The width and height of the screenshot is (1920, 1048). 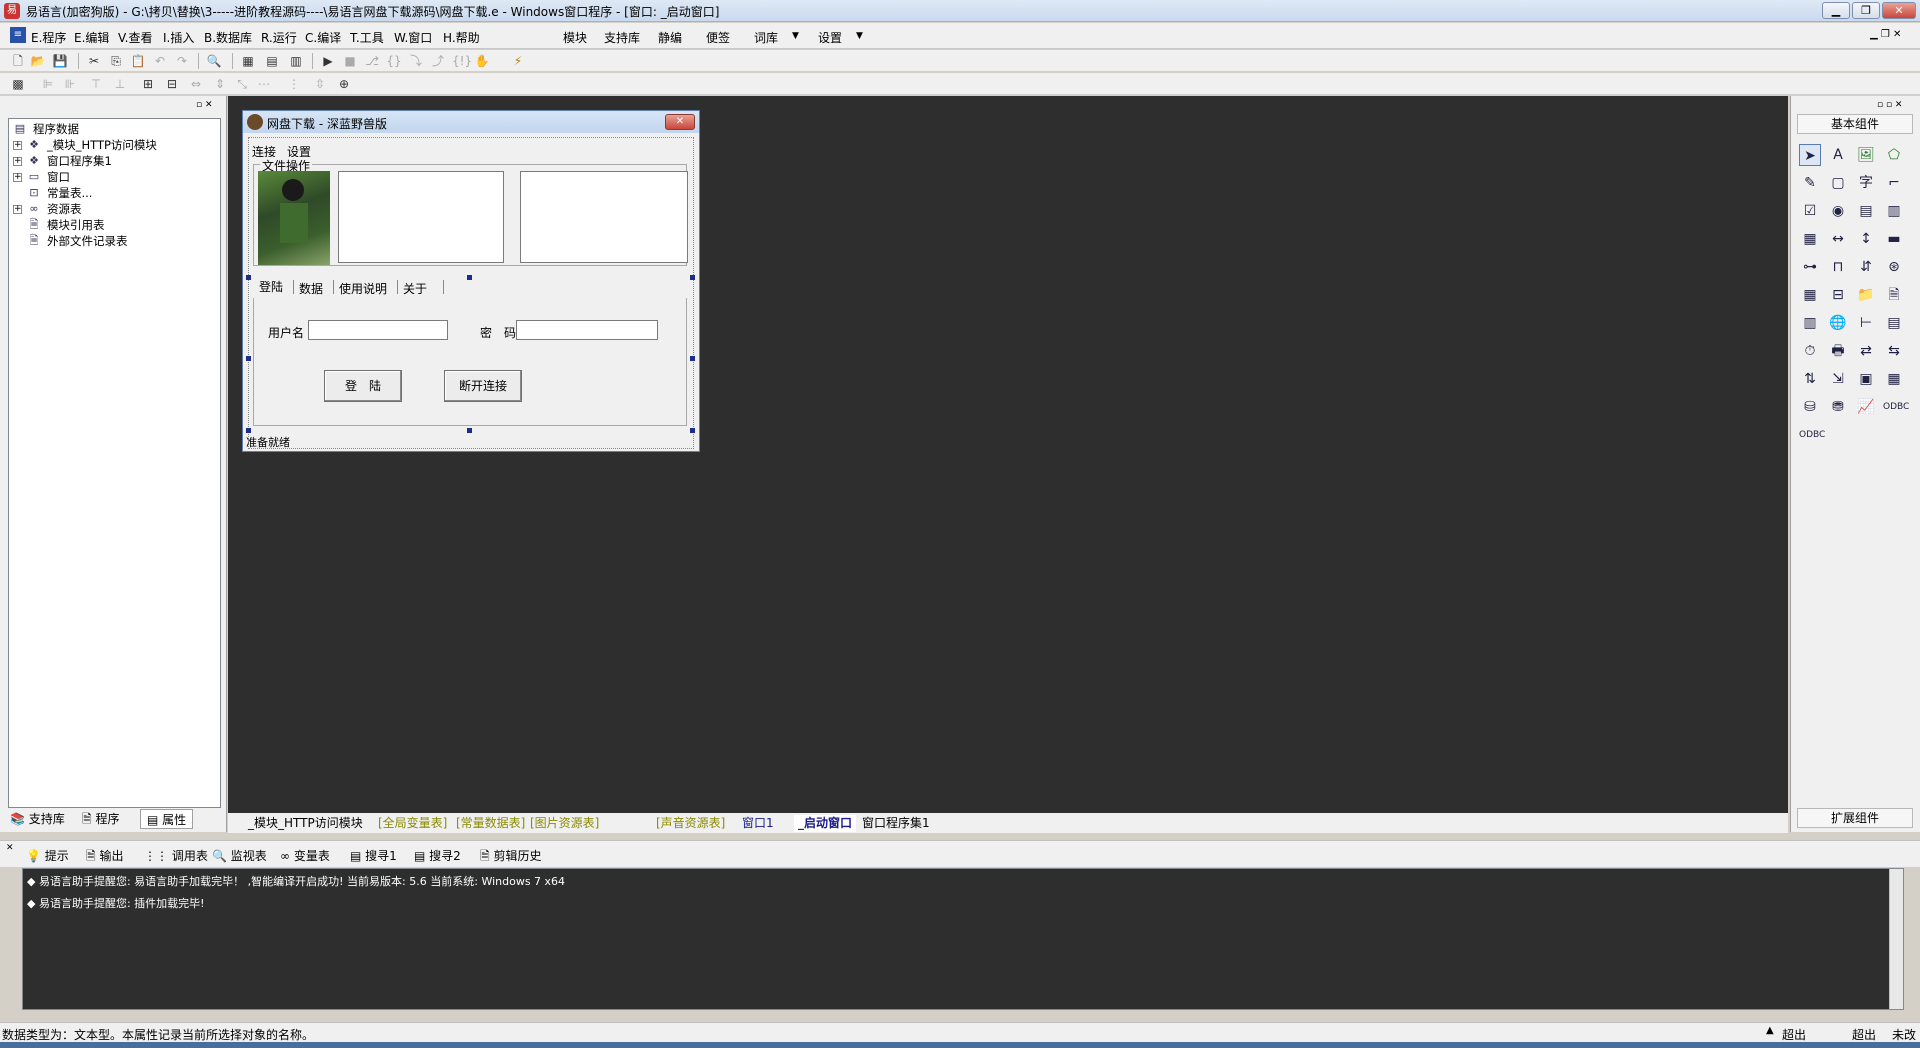 What do you see at coordinates (1894, 267) in the screenshot?
I see `anim-icon: ⊛` at bounding box center [1894, 267].